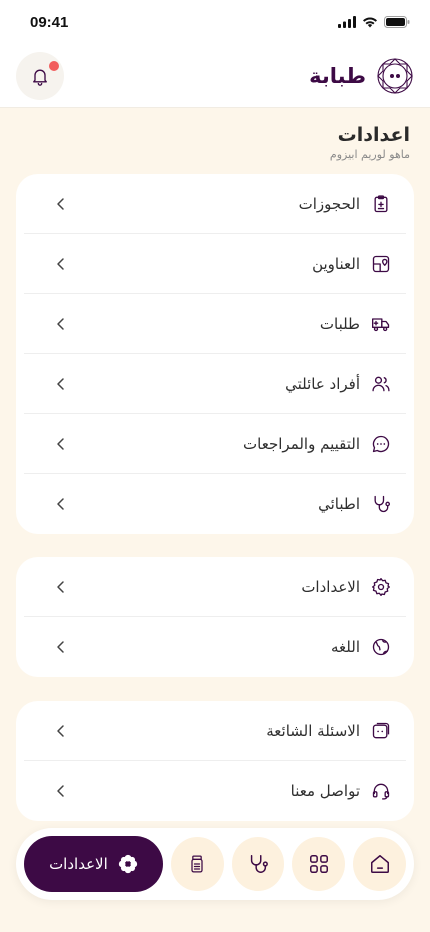 The width and height of the screenshot is (430, 932). Describe the element at coordinates (215, 791) in the screenshot. I see `menu-item-contact-us: تواصل معنا` at that location.